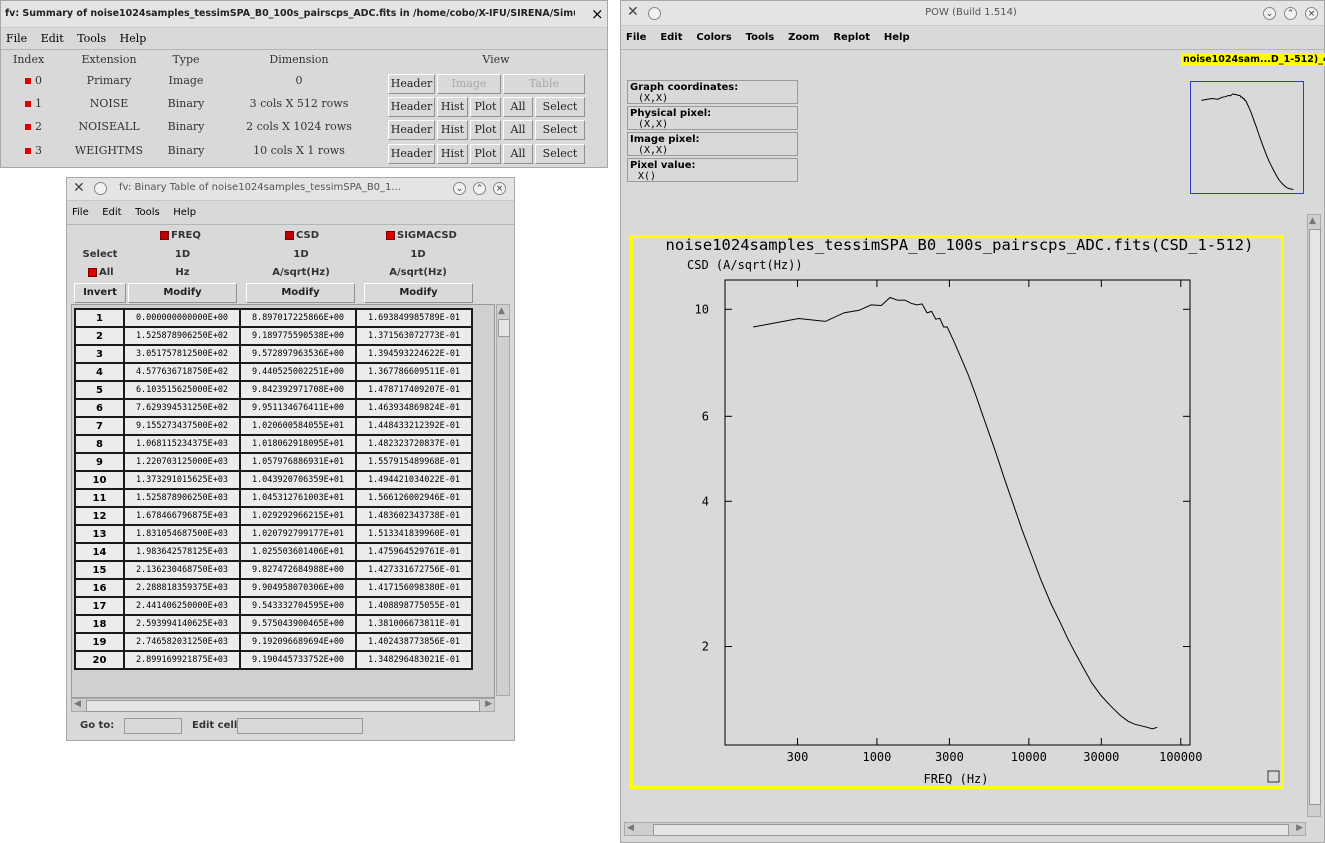 The image size is (1325, 843). I want to click on table-cell: 1.475964529761E-01, so click(414, 552).